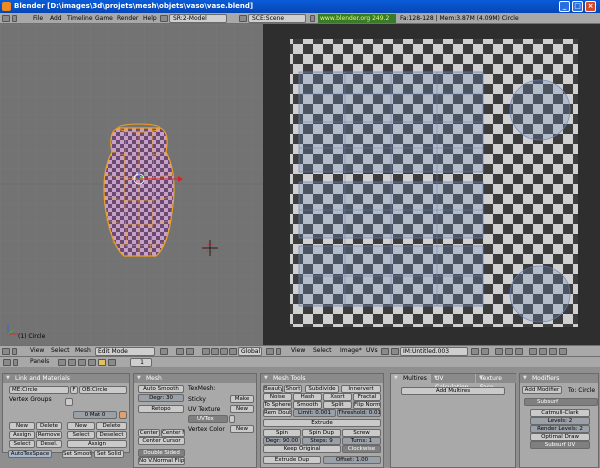 This screenshot has height=468, width=600. Describe the element at coordinates (277, 397) in the screenshot. I see `noise-button: Noise` at that location.